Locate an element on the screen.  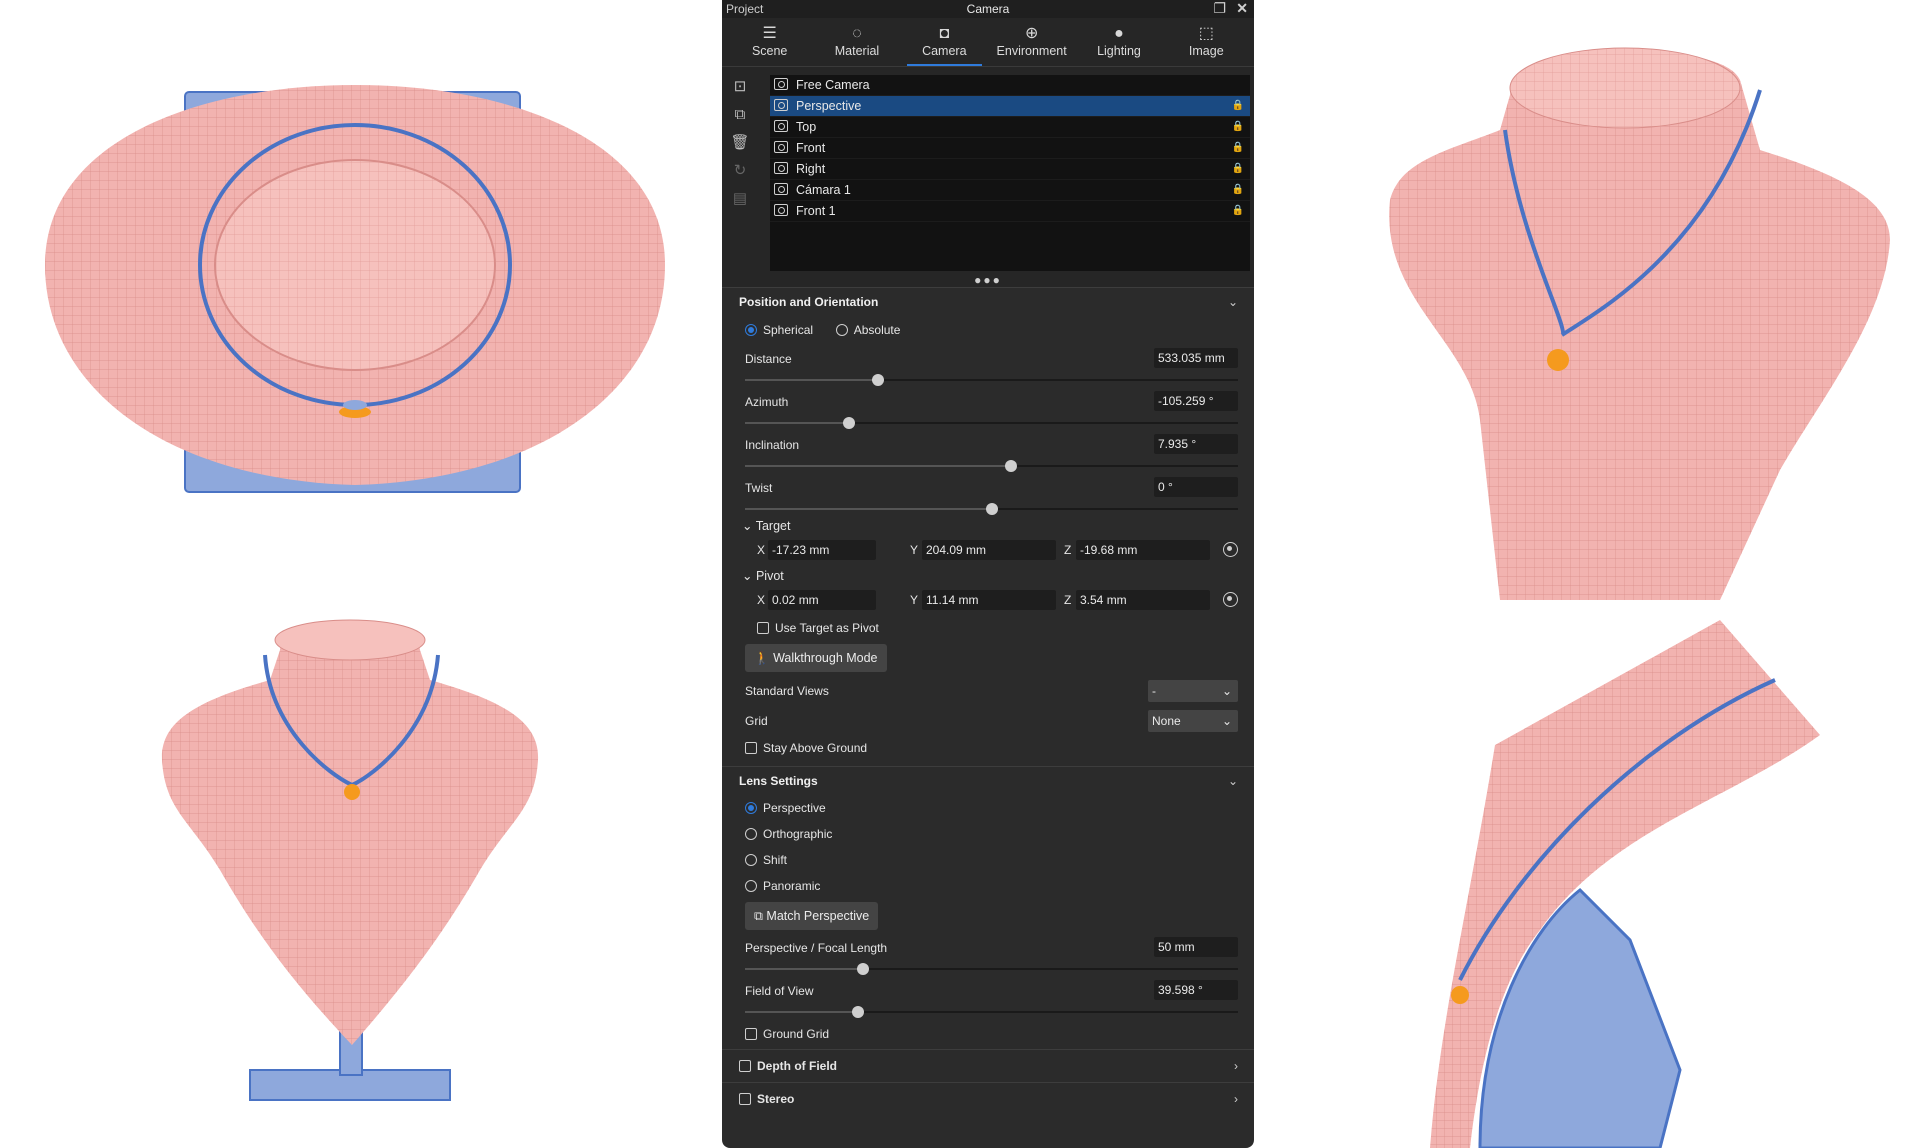
grid-select: None ⌄ is located at coordinates (1193, 721).